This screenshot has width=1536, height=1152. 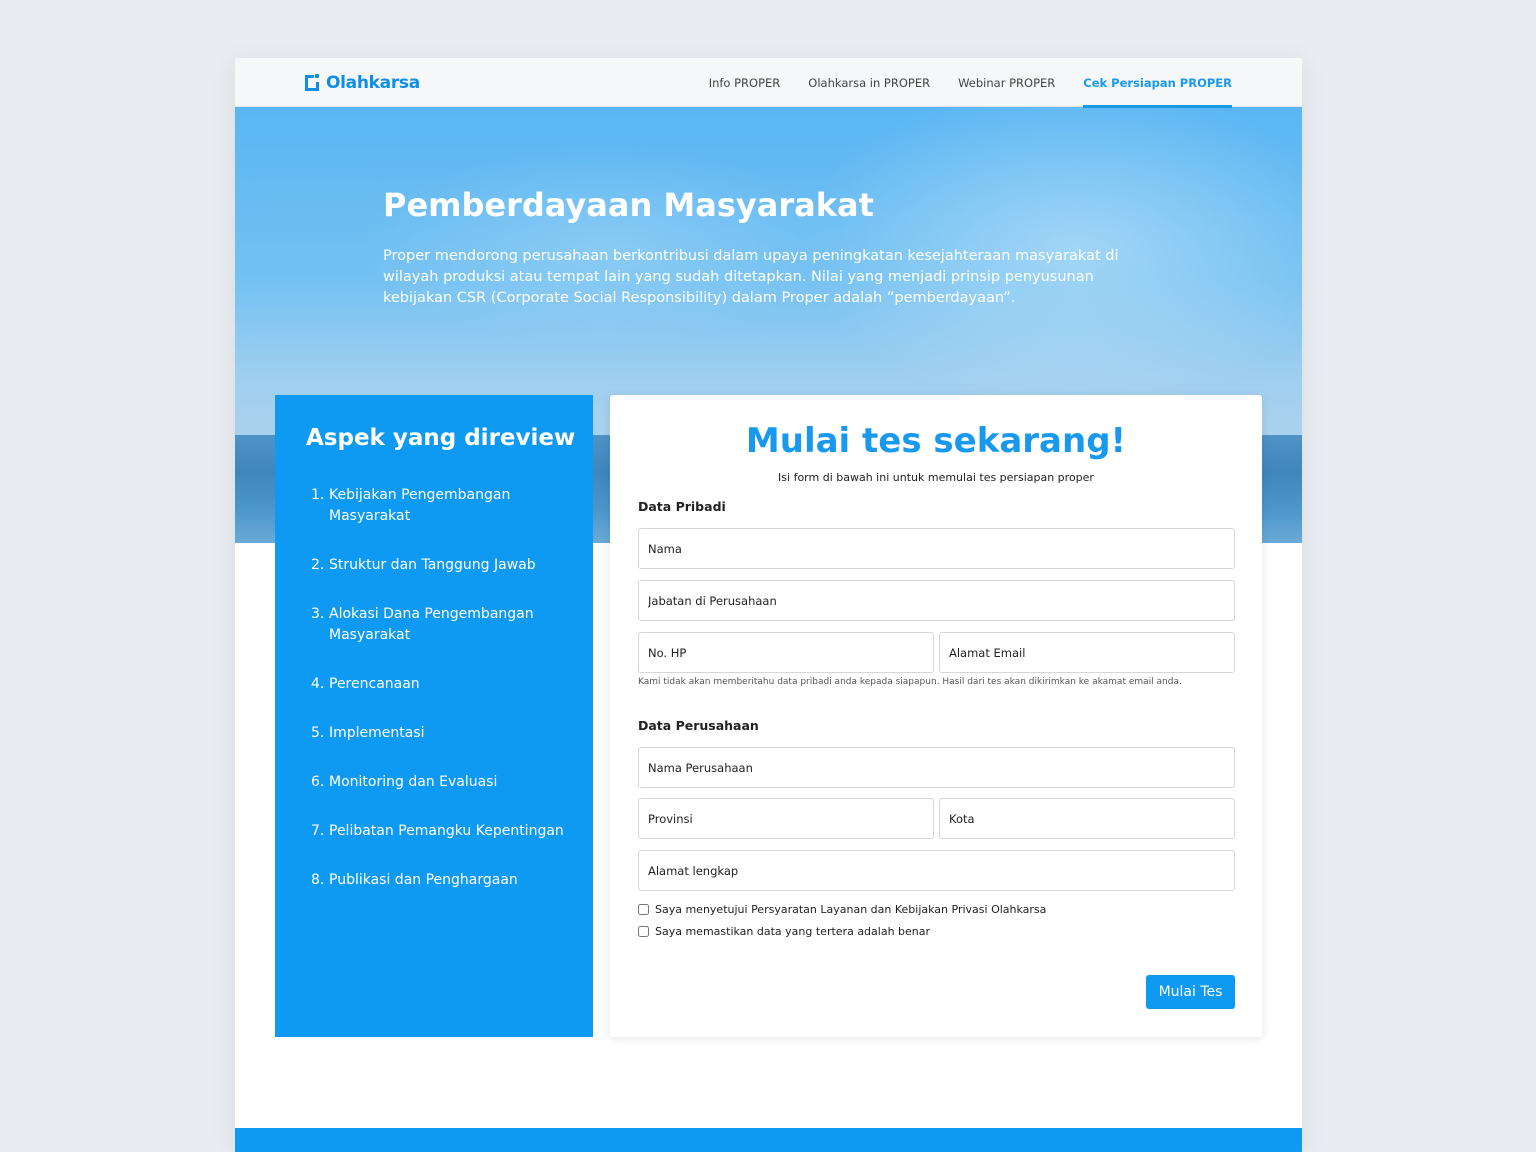 I want to click on province-input, so click(x=786, y=818).